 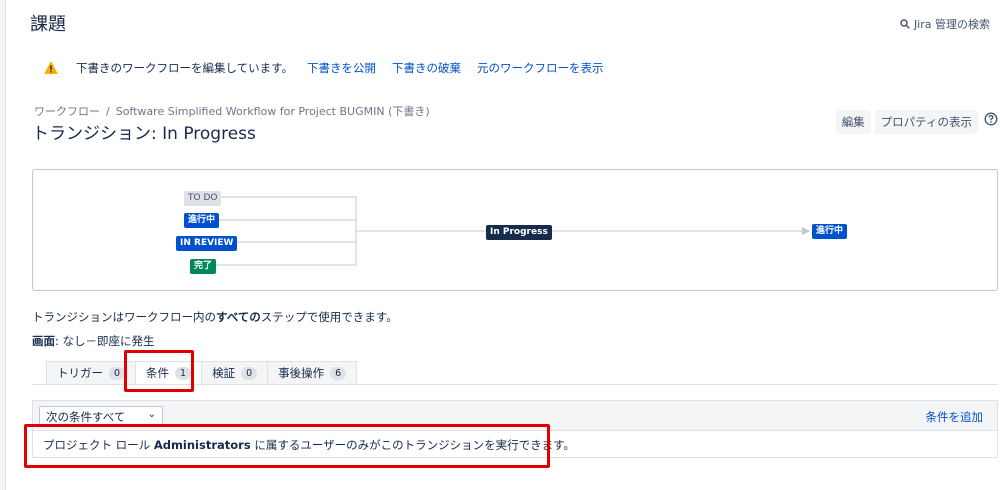 What do you see at coordinates (203, 198) in the screenshot?
I see `status-todo: TO DO` at bounding box center [203, 198].